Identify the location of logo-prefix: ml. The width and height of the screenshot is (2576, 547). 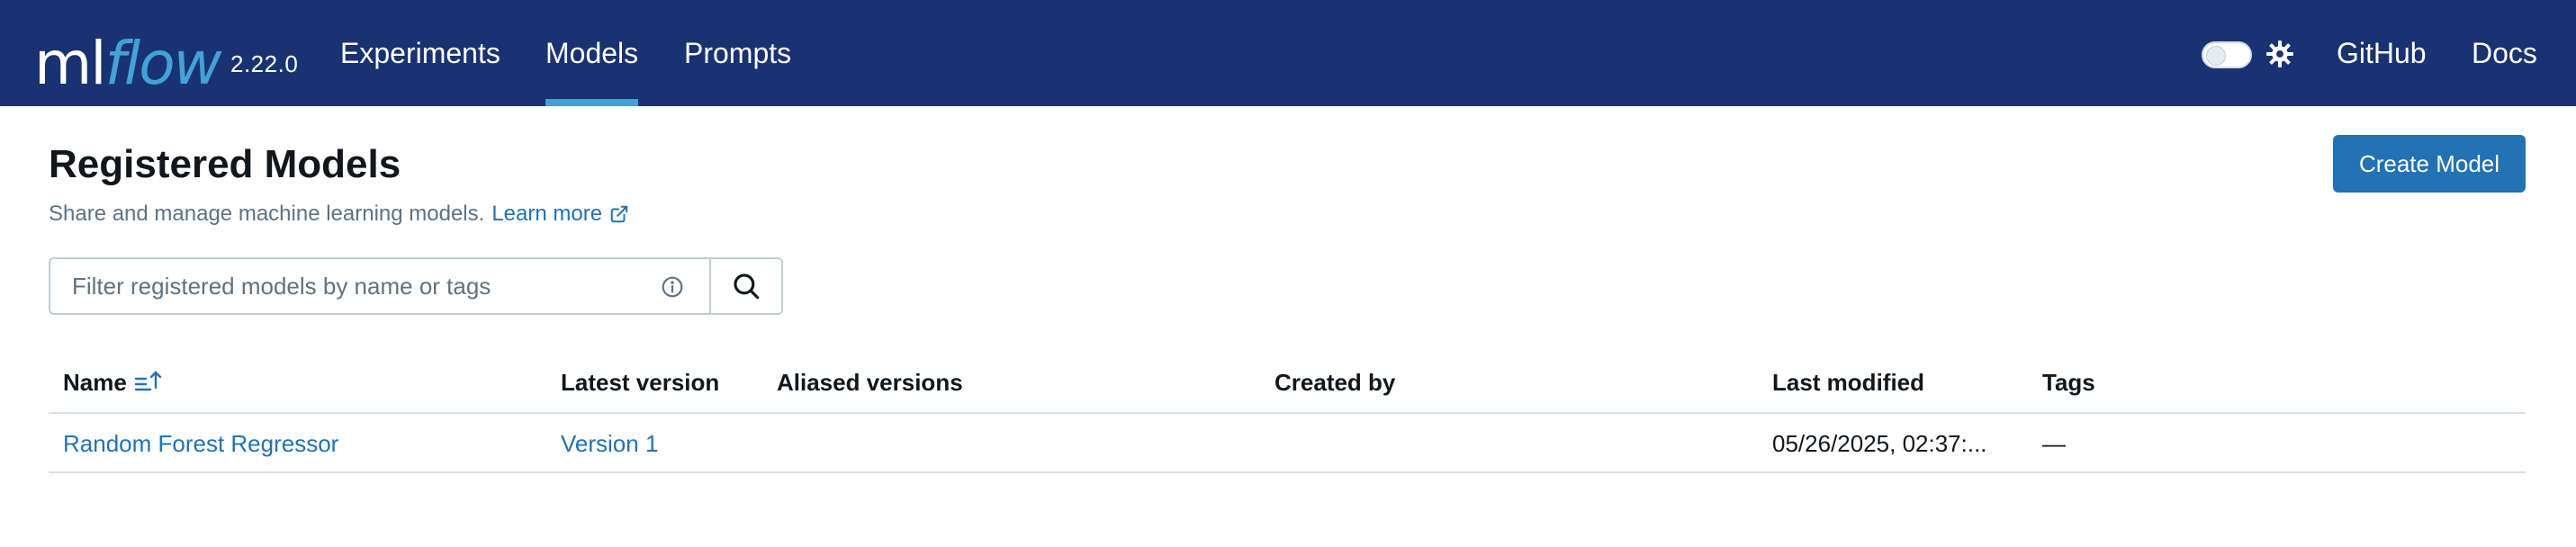
(70, 63).